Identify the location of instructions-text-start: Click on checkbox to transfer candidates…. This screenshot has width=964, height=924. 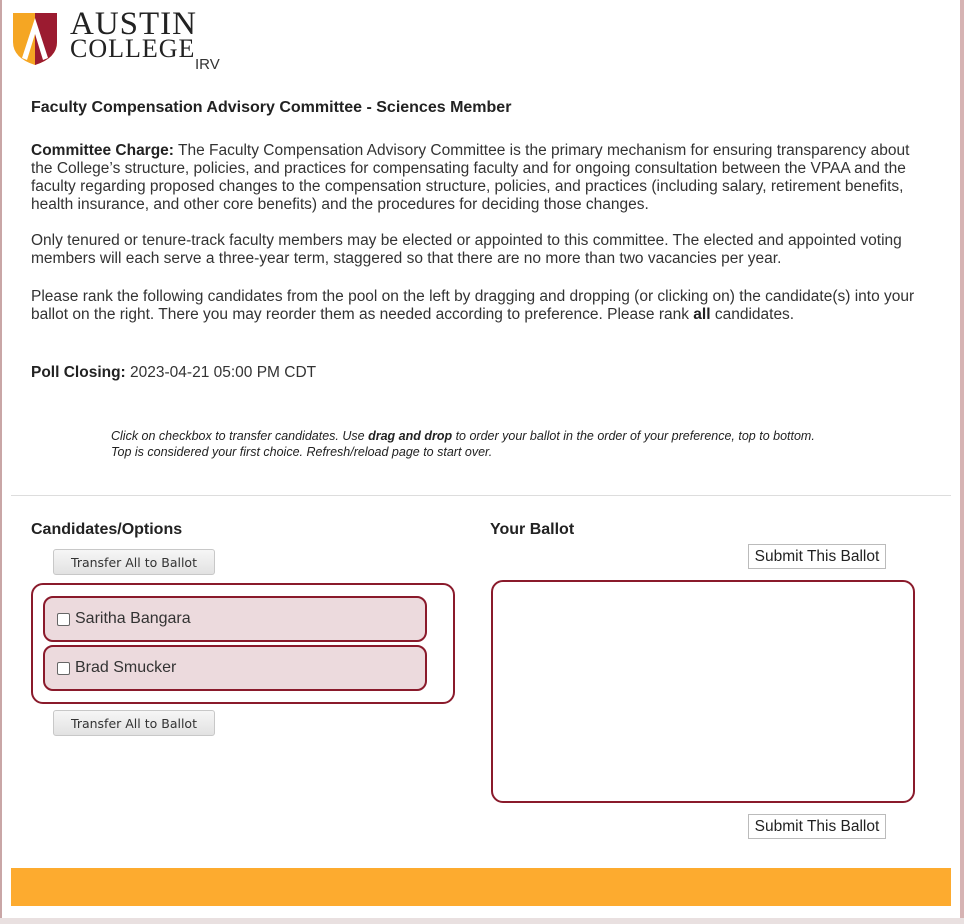
(240, 436).